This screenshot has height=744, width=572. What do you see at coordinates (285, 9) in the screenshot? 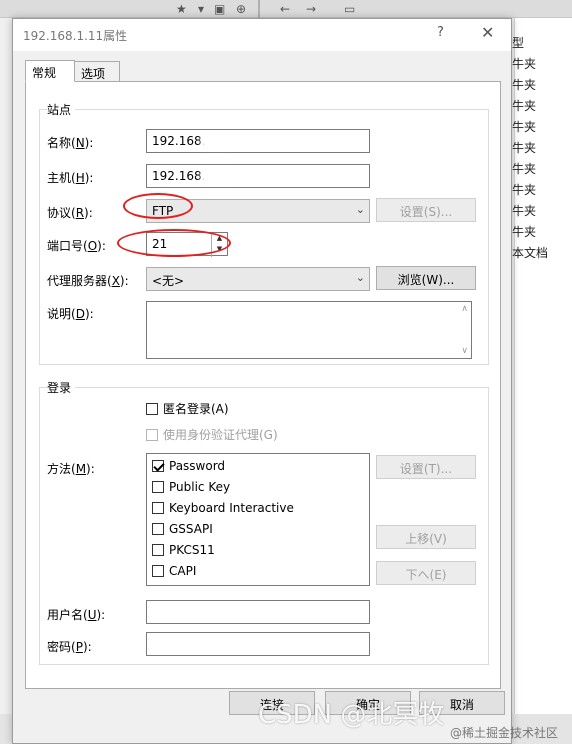
I see `back-icon: ←` at bounding box center [285, 9].